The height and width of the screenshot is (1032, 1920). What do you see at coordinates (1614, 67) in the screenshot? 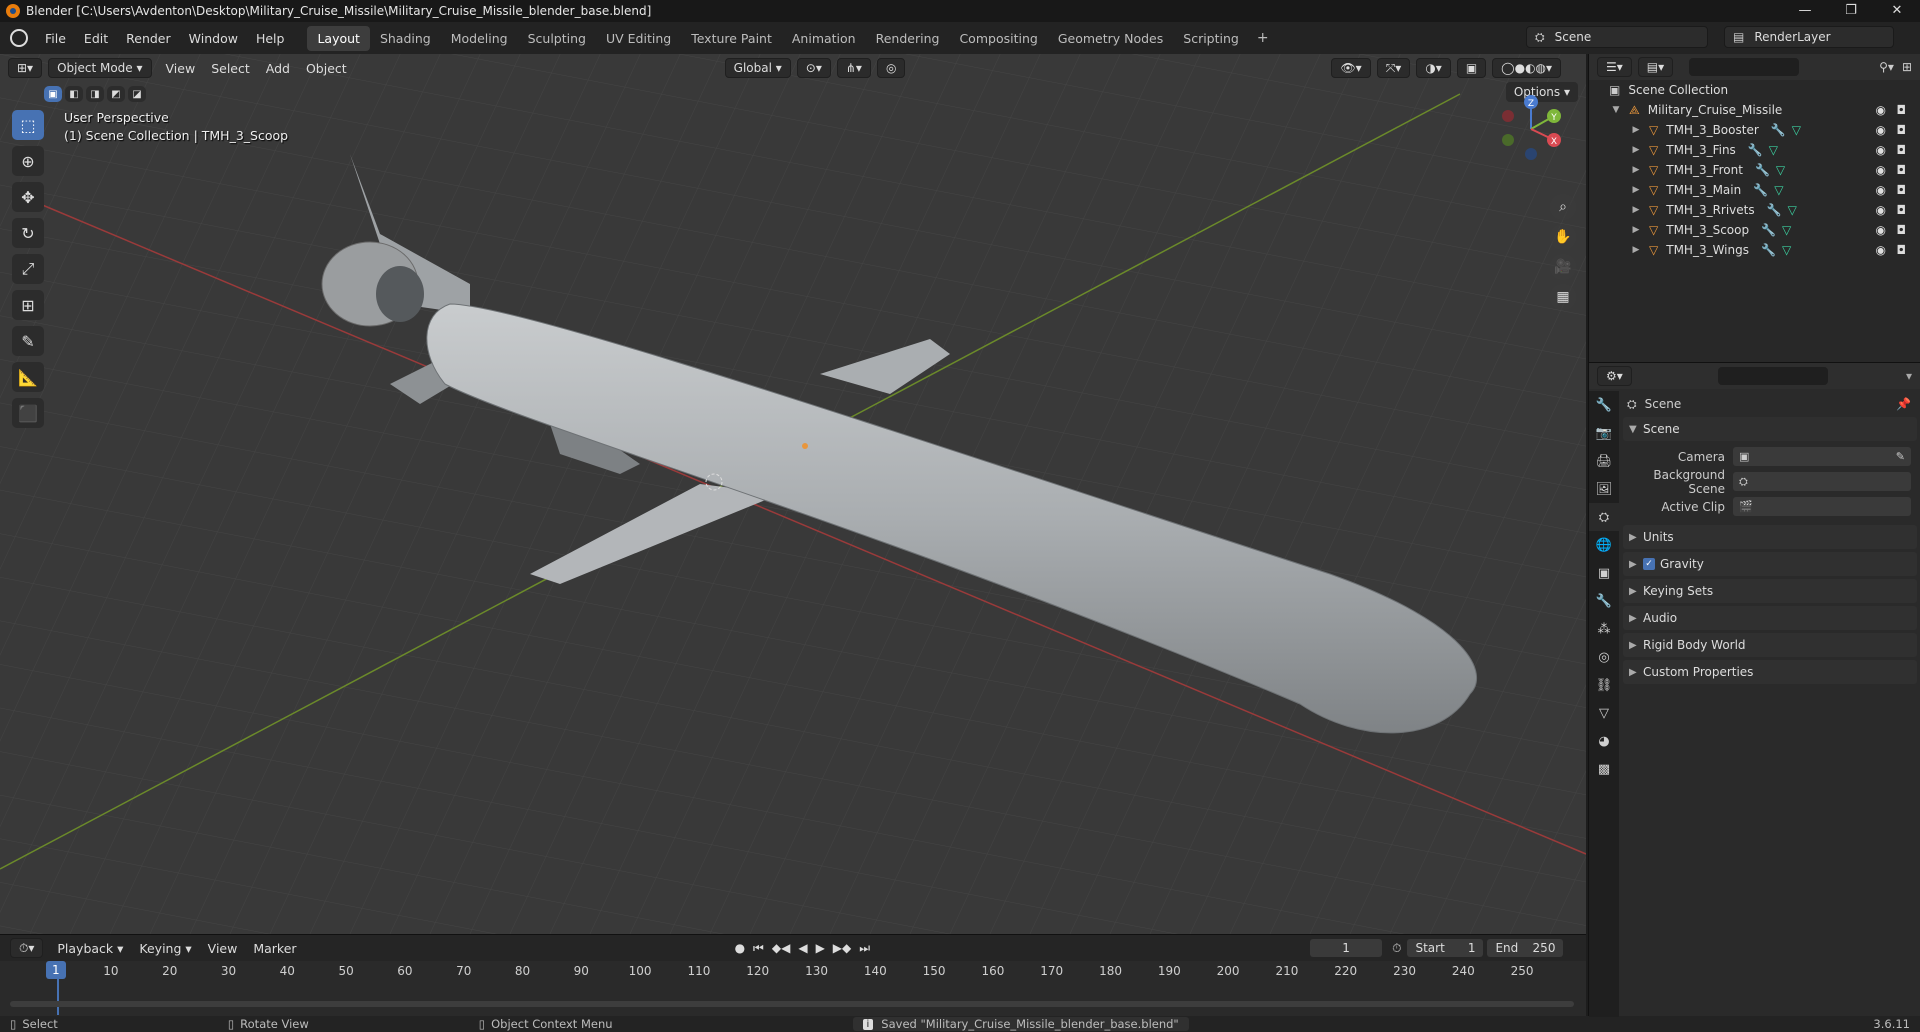
I see `outliner-editor-type-icon: ☰▾` at bounding box center [1614, 67].